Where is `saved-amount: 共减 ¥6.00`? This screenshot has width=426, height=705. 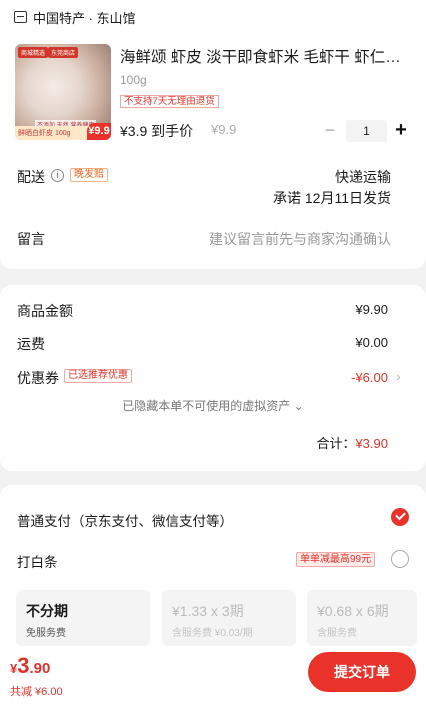 saved-amount: 共减 ¥6.00 is located at coordinates (36, 692).